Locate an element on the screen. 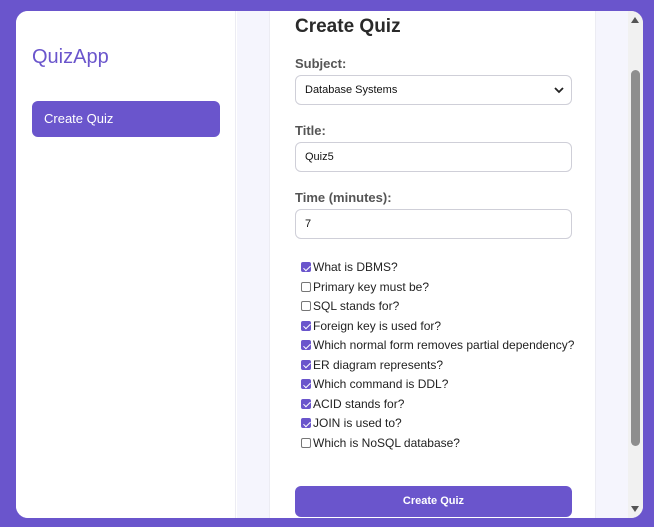  question-item: SQL stands for? is located at coordinates (437, 306).